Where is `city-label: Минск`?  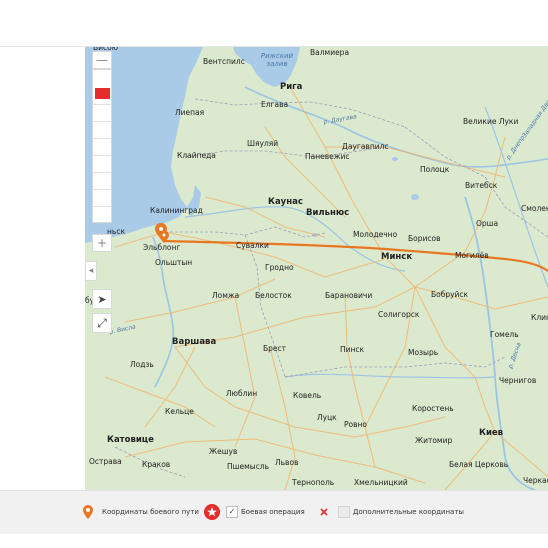 city-label: Минск is located at coordinates (397, 257).